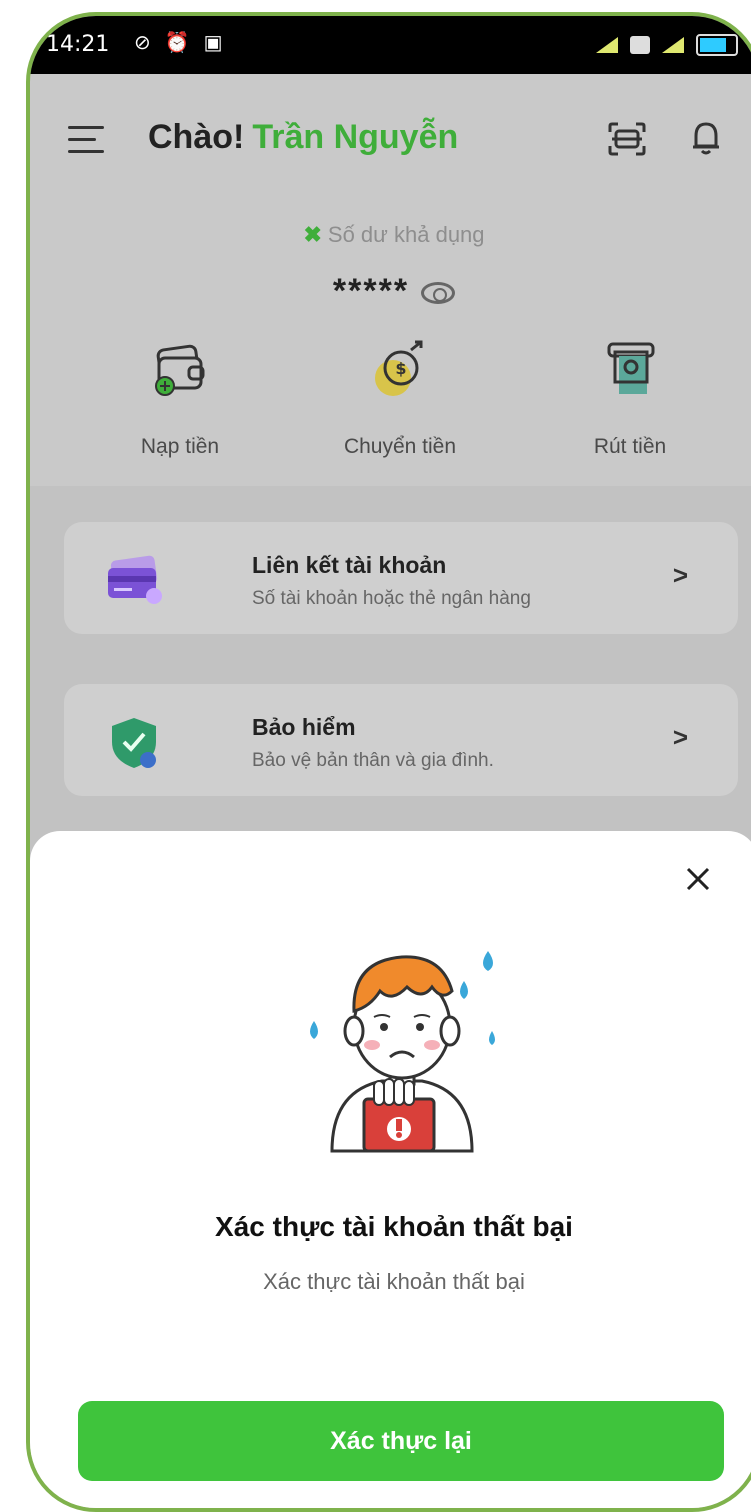 This screenshot has height=1512, width=751. I want to click on close-icon, so click(698, 879).